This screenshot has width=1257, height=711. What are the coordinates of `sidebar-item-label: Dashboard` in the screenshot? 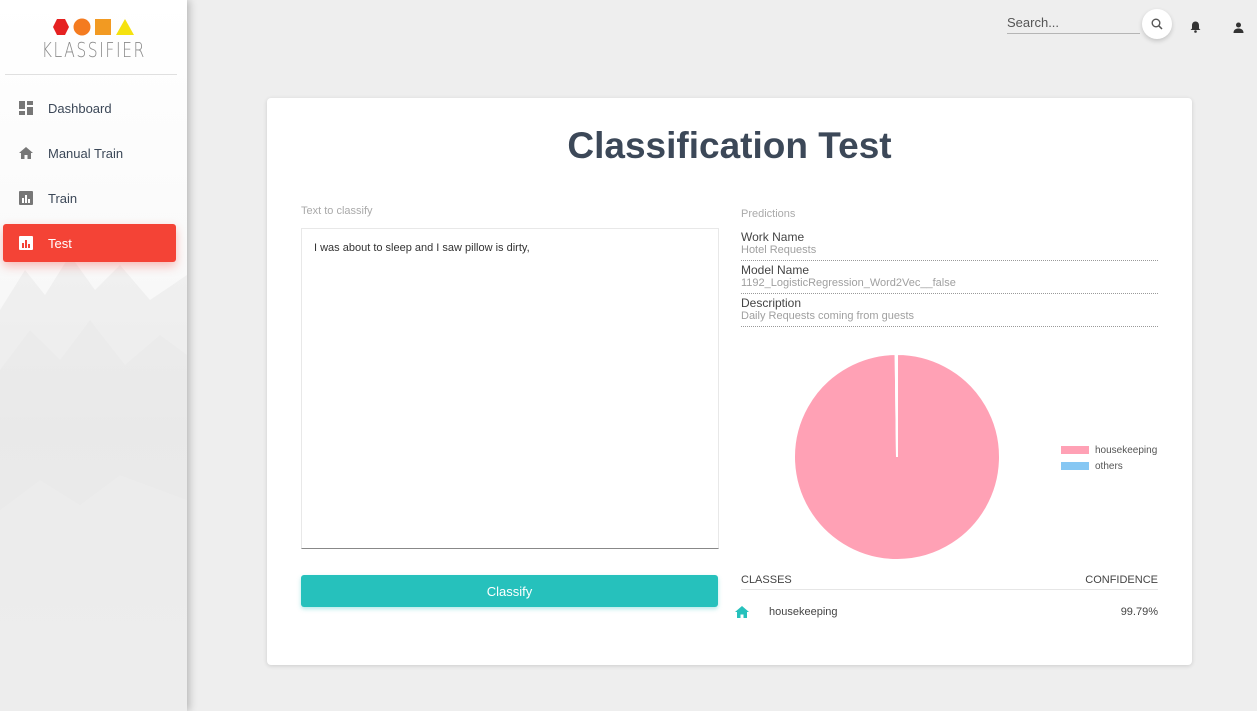 It's located at (80, 108).